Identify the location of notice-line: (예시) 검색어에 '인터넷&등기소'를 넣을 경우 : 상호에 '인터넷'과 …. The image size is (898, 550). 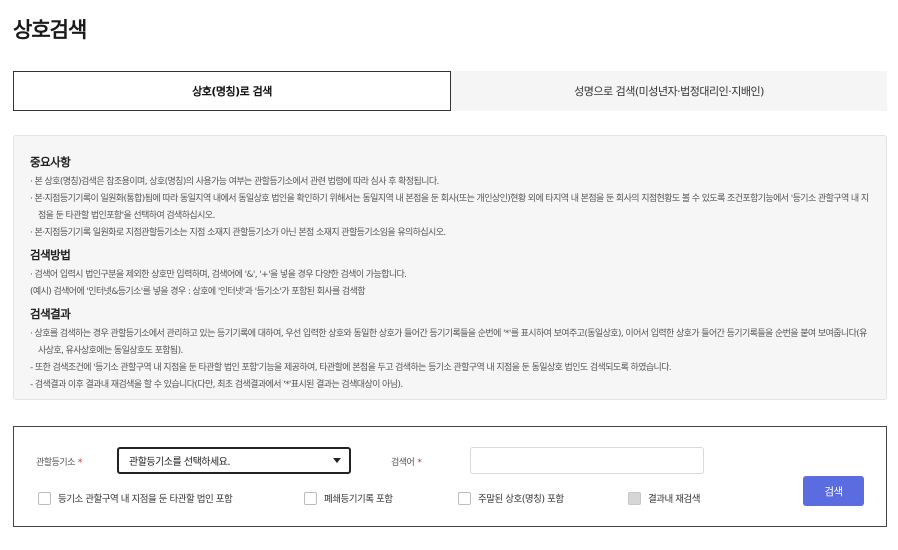
(198, 292).